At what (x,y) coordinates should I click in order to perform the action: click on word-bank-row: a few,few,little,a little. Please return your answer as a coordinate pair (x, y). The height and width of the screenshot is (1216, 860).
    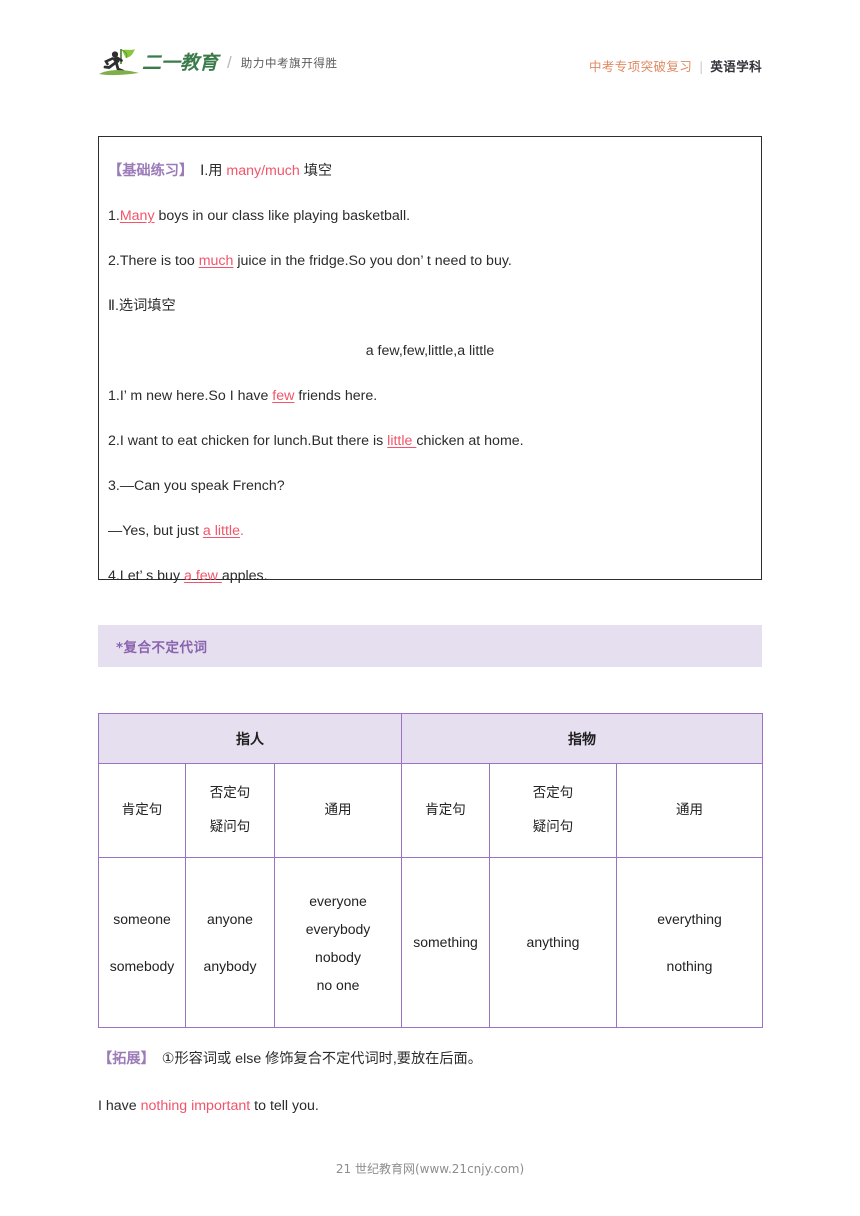
    Looking at the image, I should click on (430, 351).